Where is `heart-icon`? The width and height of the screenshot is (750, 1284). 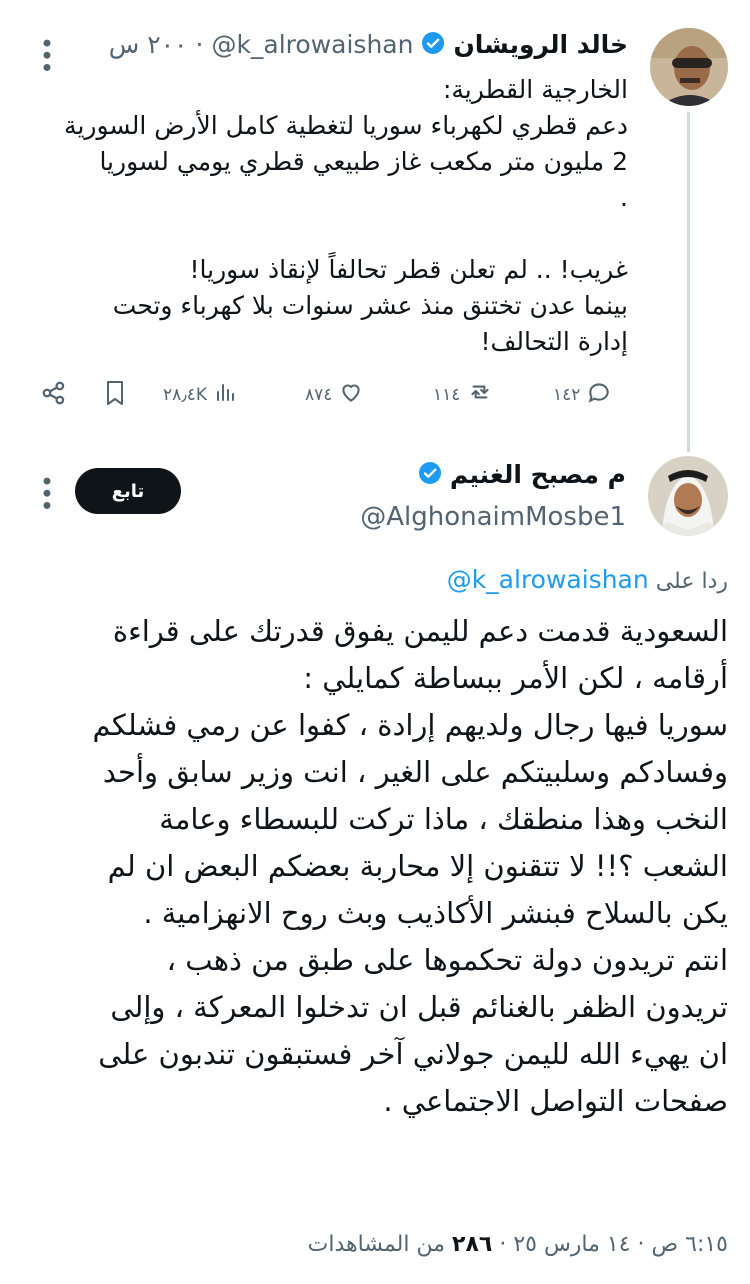 heart-icon is located at coordinates (351, 394).